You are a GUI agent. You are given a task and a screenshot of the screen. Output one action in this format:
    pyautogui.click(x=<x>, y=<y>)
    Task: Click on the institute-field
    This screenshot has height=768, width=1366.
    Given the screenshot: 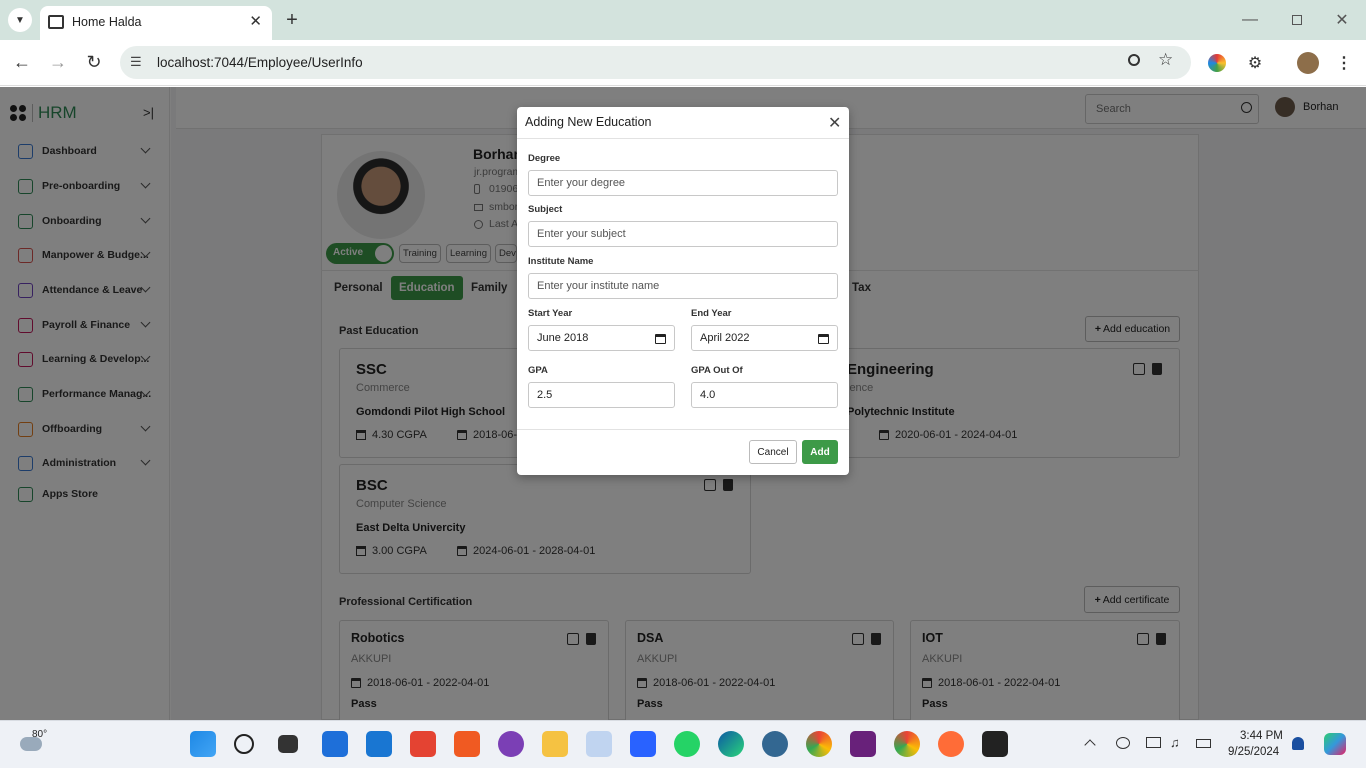 What is the action you would take?
    pyautogui.click(x=683, y=286)
    